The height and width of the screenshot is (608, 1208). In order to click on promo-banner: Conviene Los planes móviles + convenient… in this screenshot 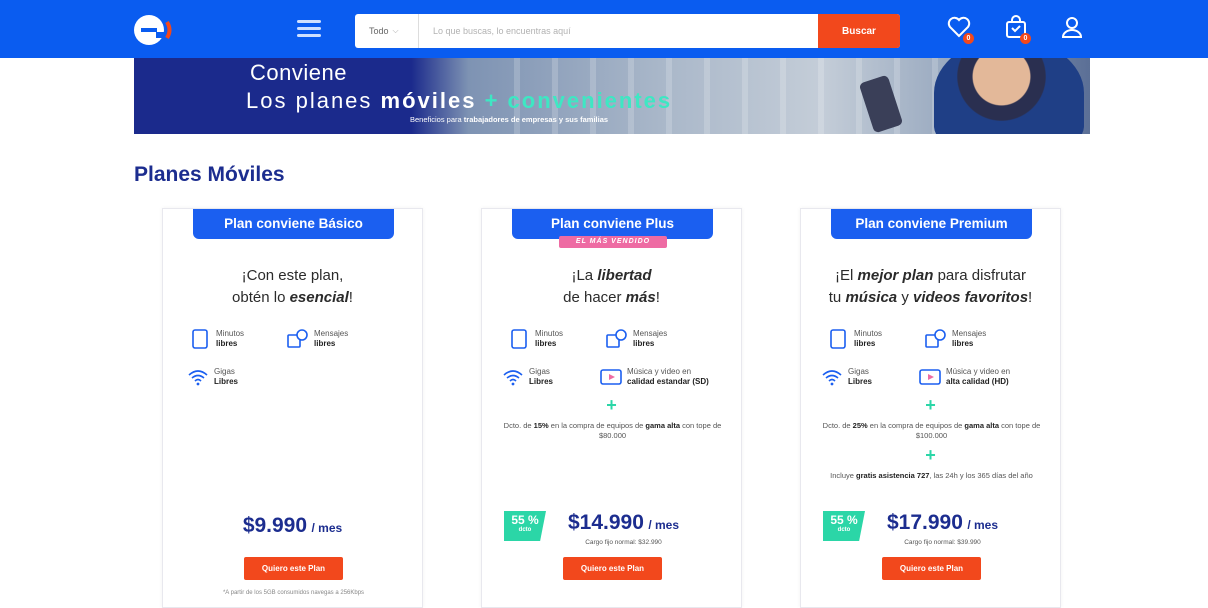, I will do `click(612, 96)`.